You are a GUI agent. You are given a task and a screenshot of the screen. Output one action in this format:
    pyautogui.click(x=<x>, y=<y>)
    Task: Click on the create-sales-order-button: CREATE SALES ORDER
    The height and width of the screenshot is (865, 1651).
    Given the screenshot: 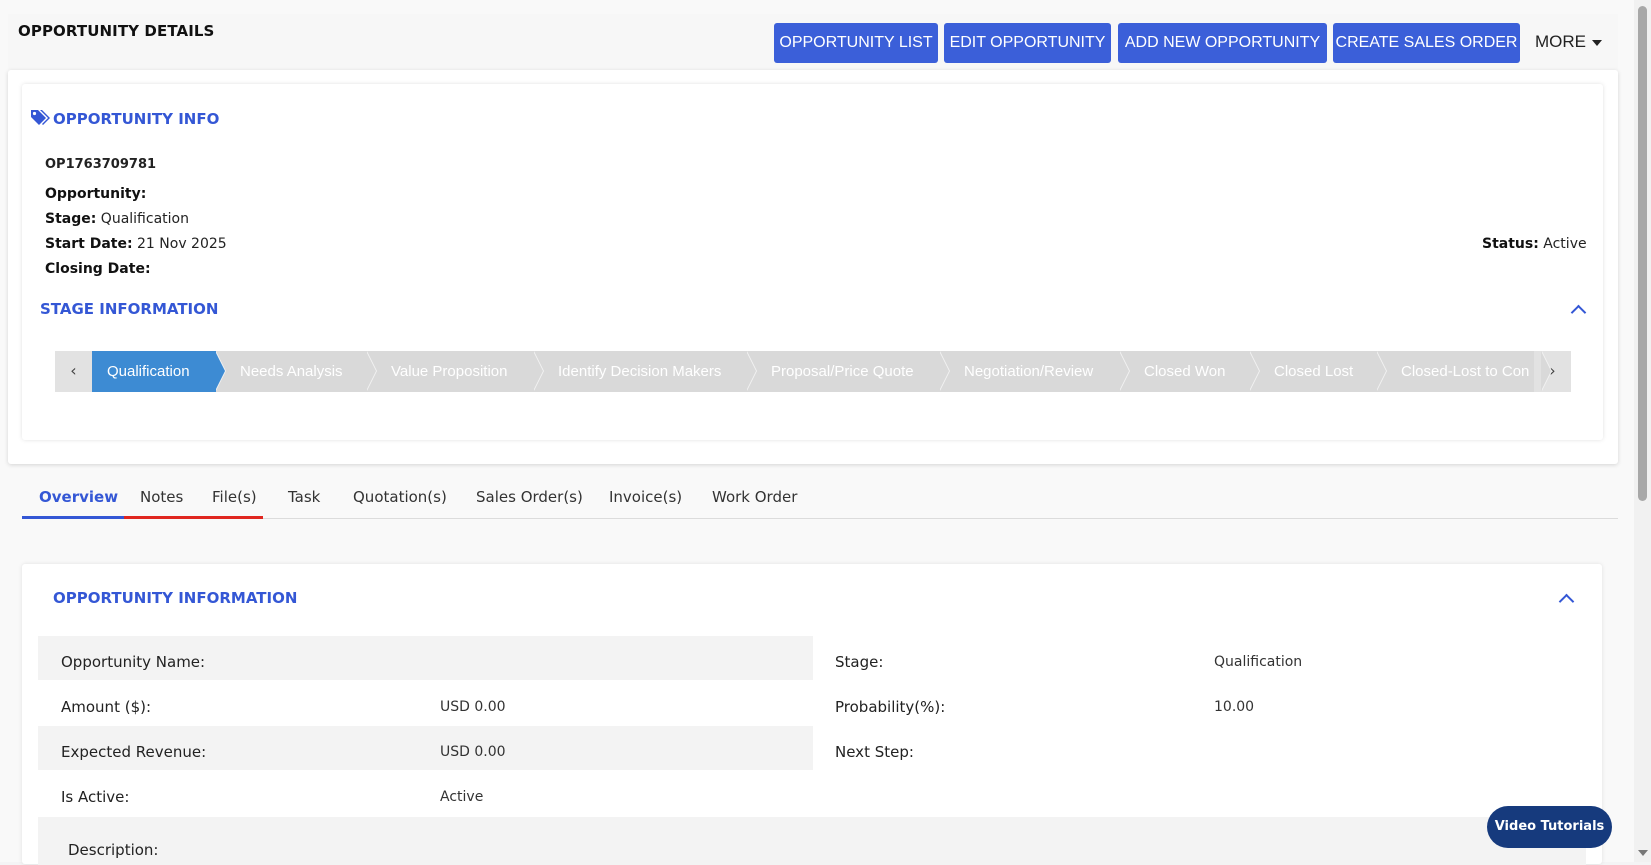 What is the action you would take?
    pyautogui.click(x=1426, y=43)
    